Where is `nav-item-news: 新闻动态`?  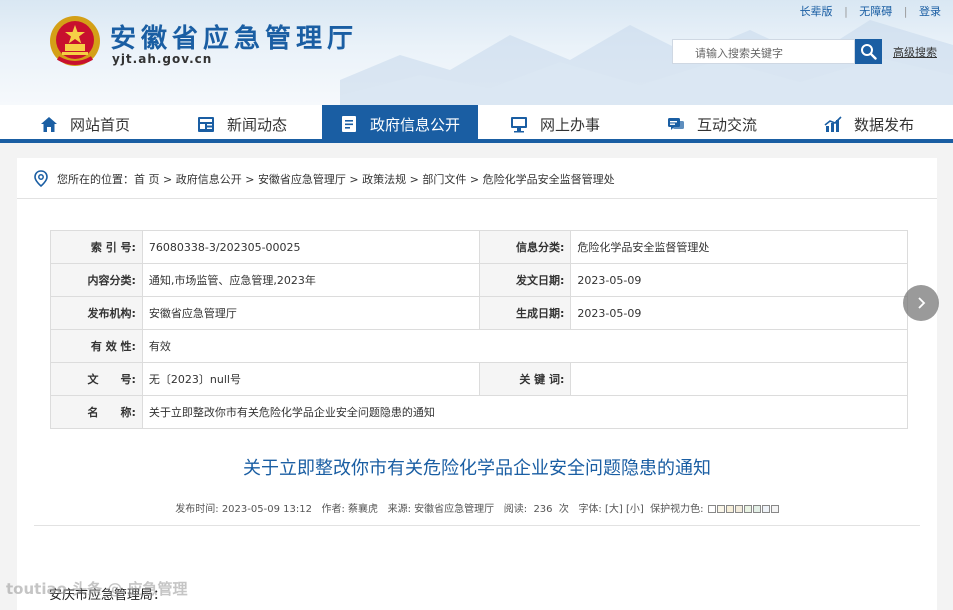
nav-item-news: 新闻动态 is located at coordinates (242, 124).